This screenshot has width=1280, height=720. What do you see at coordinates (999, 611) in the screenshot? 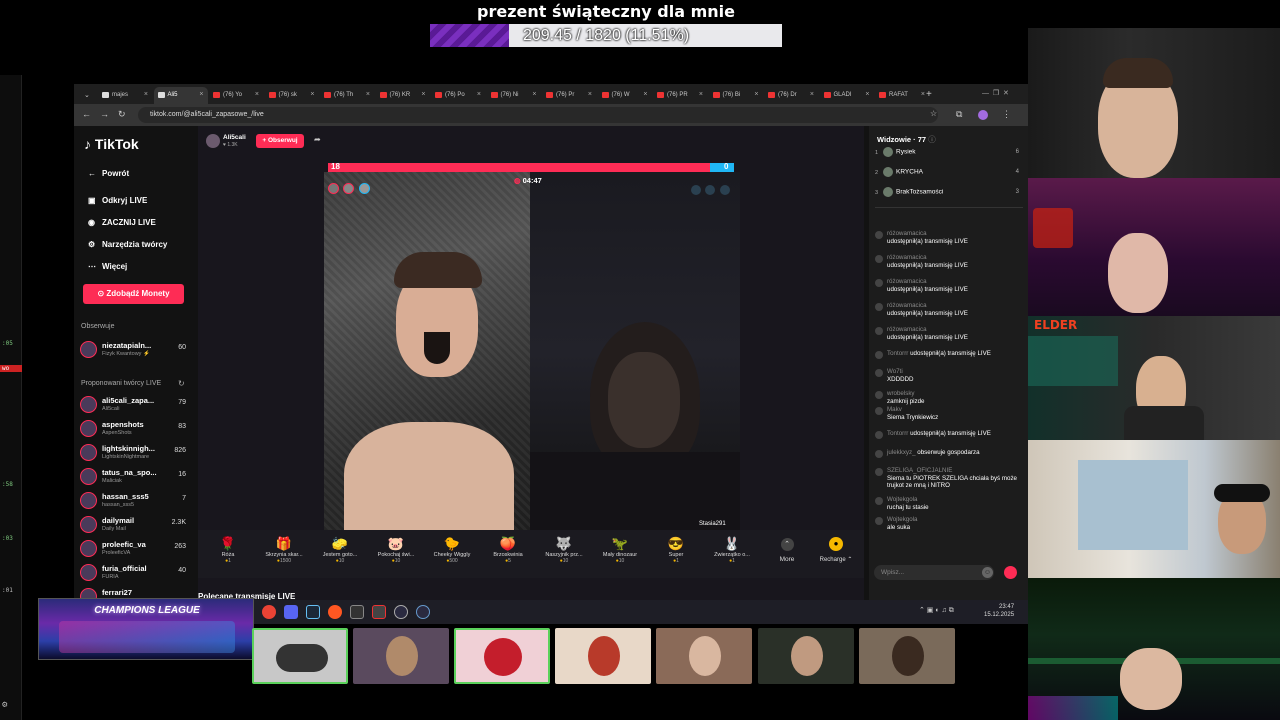
I see `clock: 23:47 15.12.2025` at bounding box center [999, 611].